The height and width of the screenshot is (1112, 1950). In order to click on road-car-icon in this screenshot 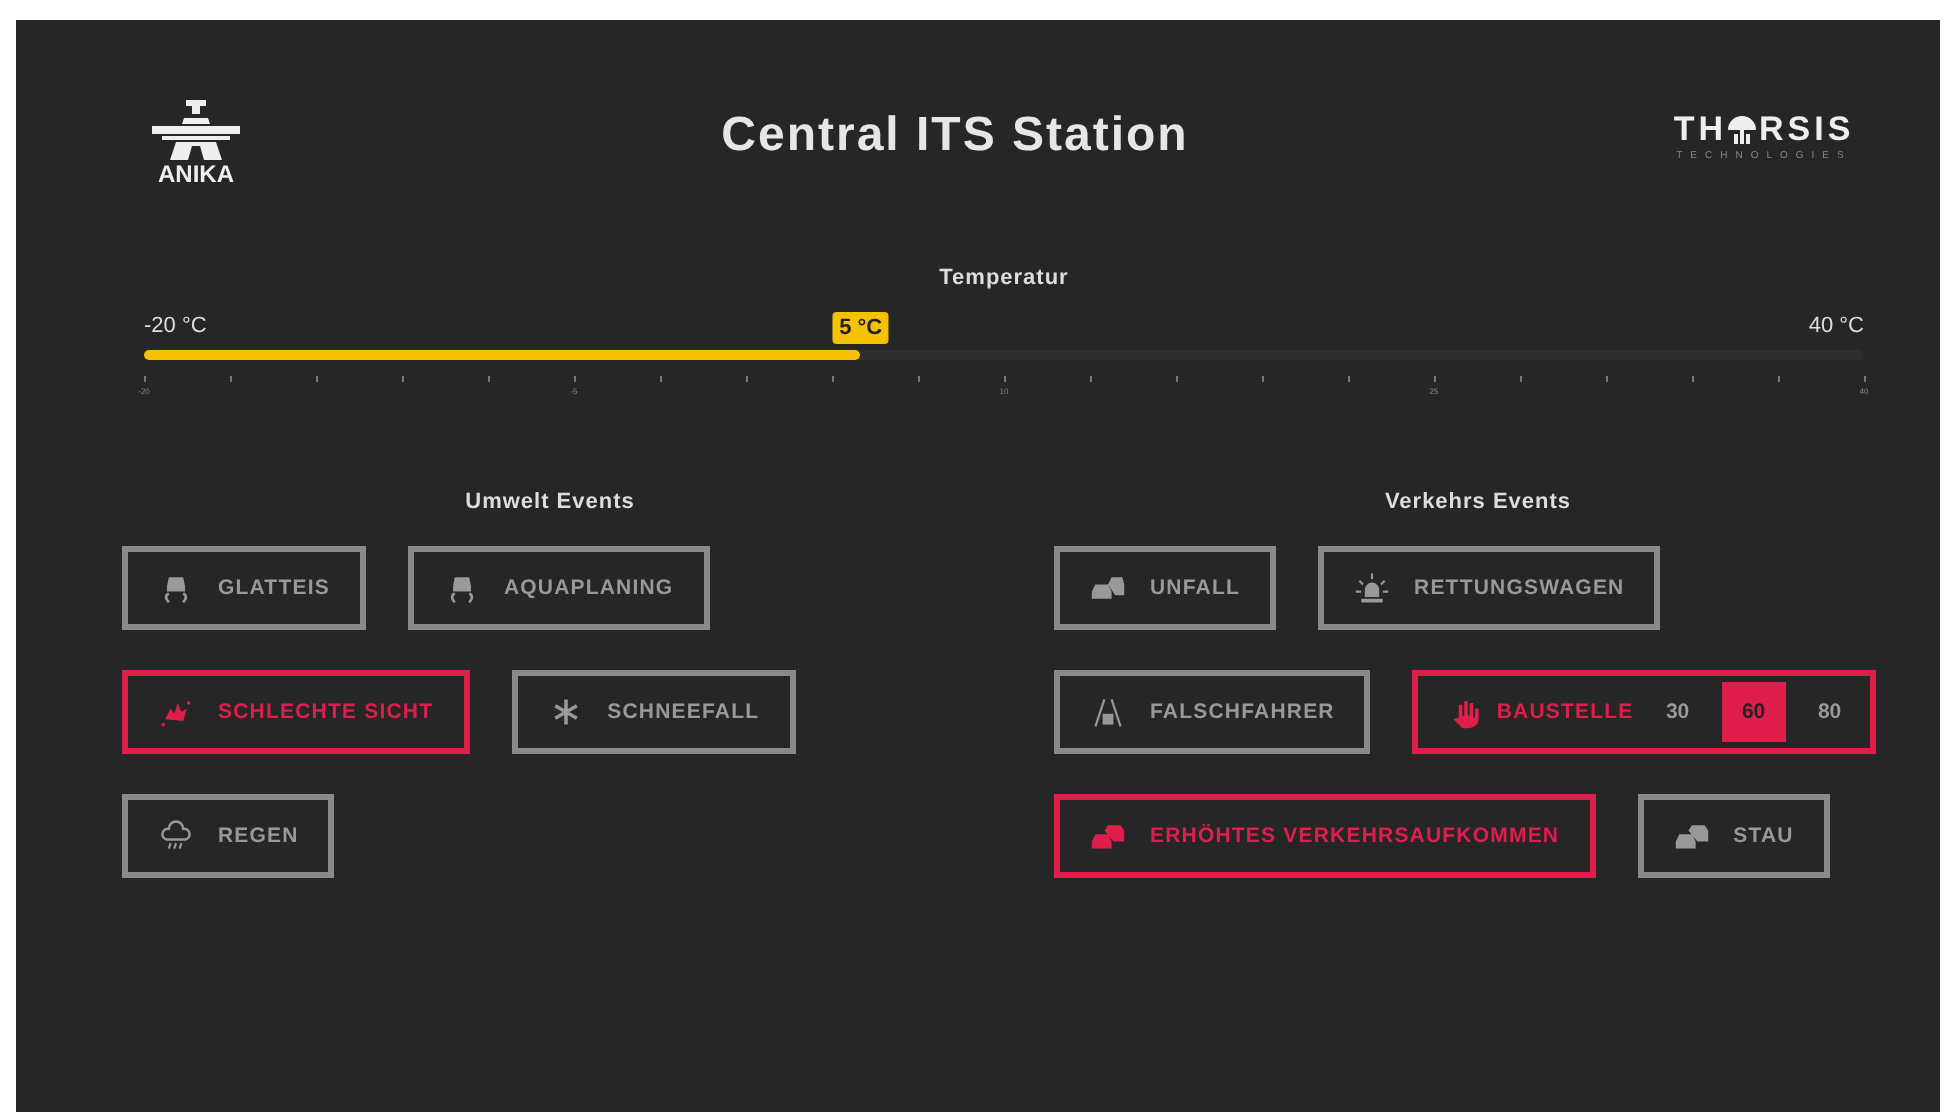, I will do `click(1108, 712)`.